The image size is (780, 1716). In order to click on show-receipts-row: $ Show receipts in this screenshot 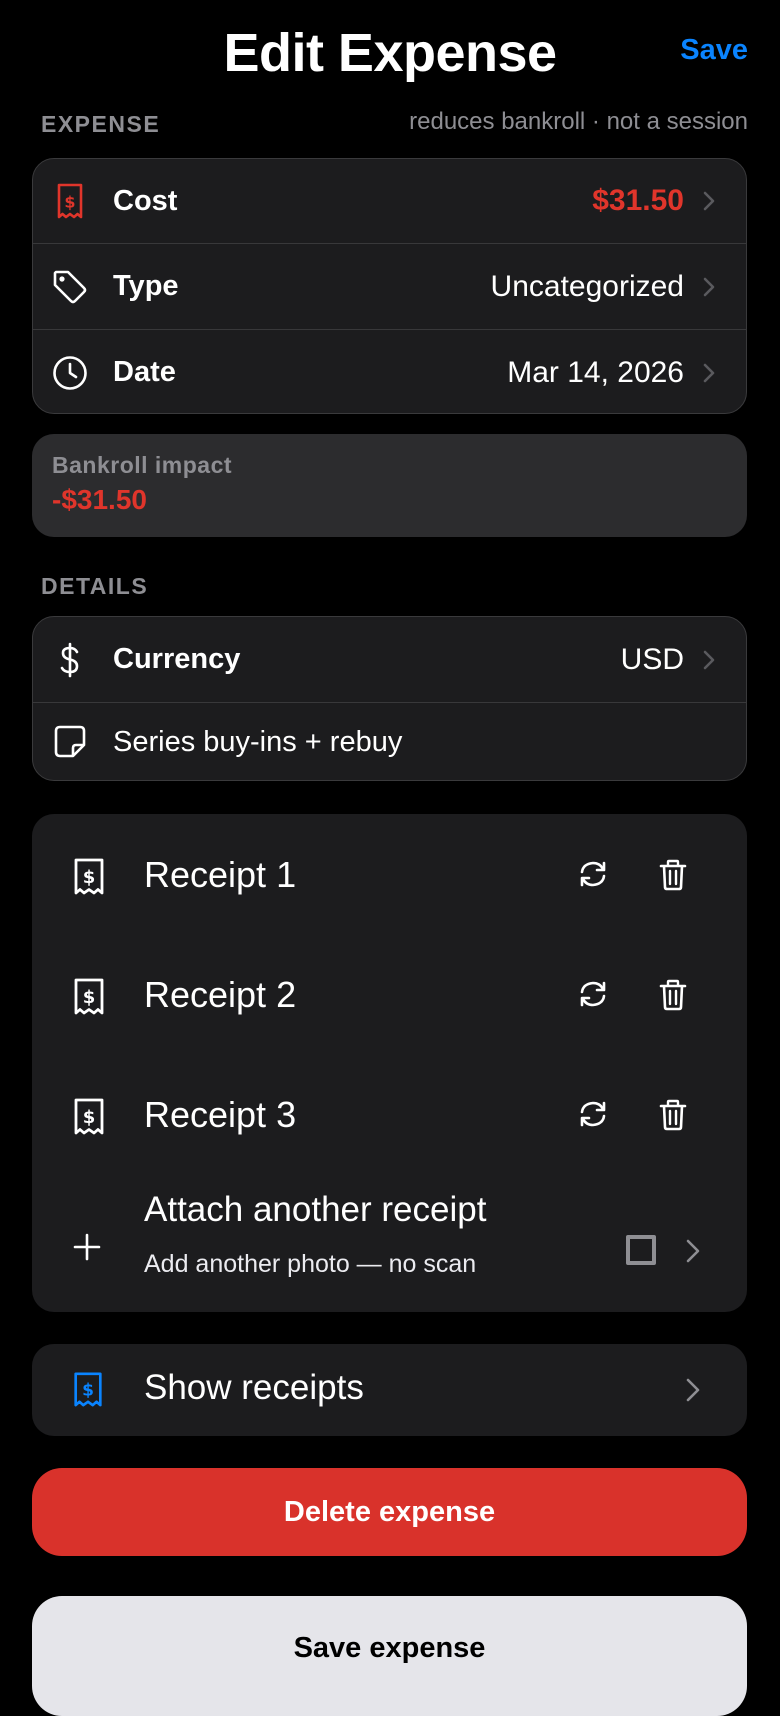, I will do `click(389, 1390)`.